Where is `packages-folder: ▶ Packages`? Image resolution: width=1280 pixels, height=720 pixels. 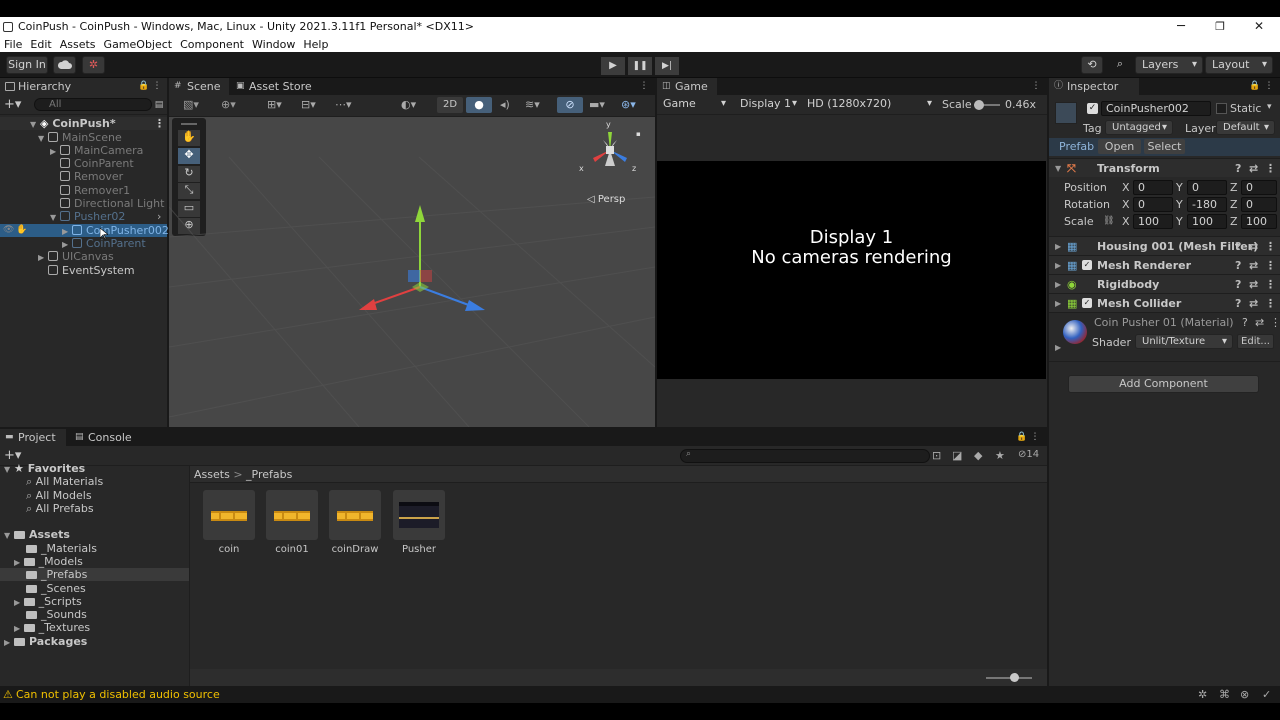 packages-folder: ▶ Packages is located at coordinates (45, 641).